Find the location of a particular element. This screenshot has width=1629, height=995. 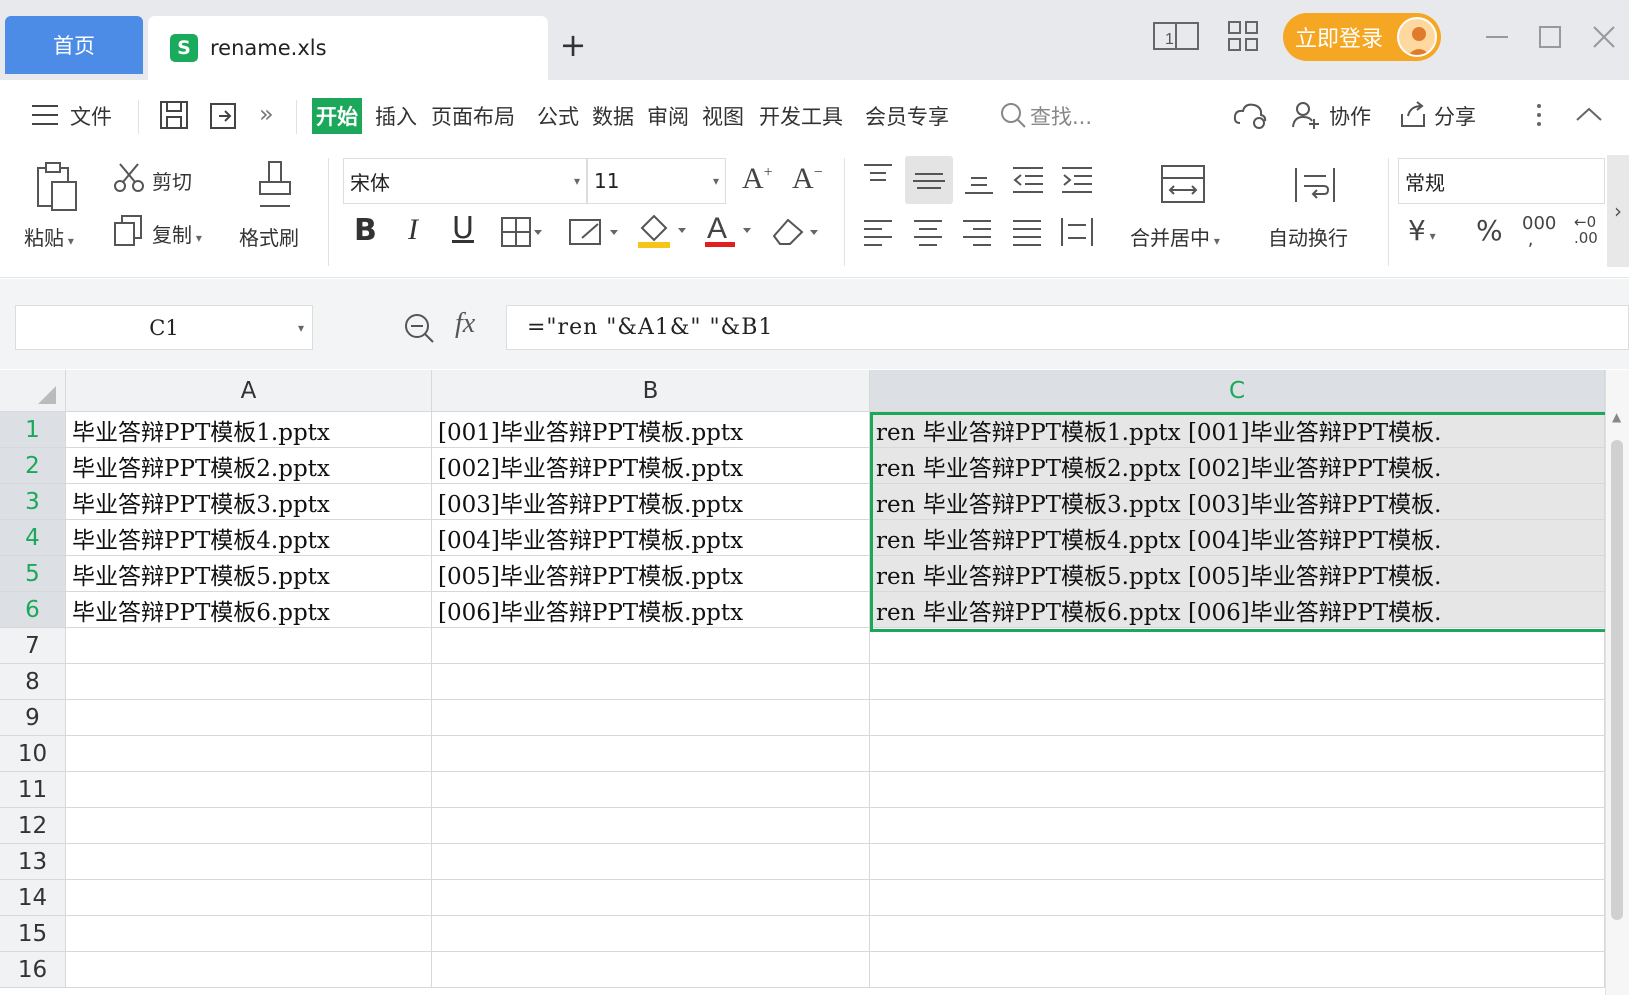

cell-c7 is located at coordinates (1237, 646).